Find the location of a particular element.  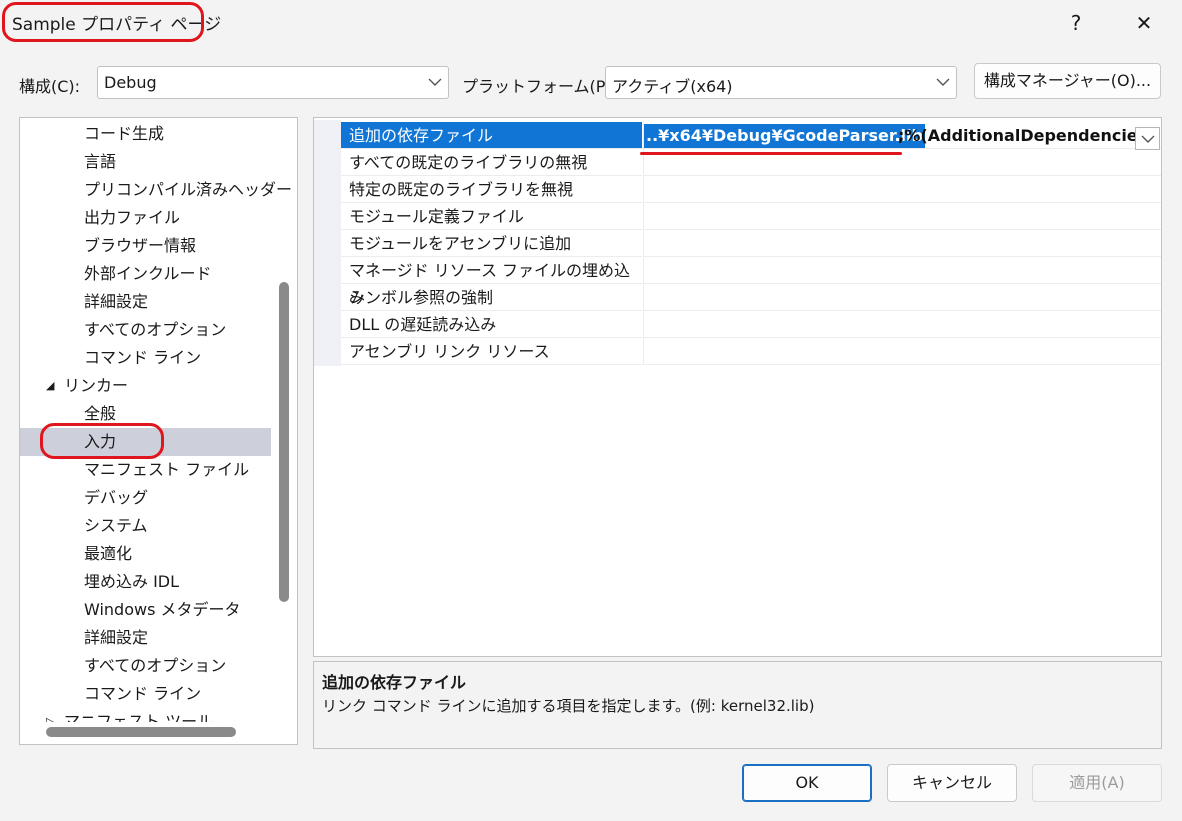

tree-item-system: システム is located at coordinates (145, 526).